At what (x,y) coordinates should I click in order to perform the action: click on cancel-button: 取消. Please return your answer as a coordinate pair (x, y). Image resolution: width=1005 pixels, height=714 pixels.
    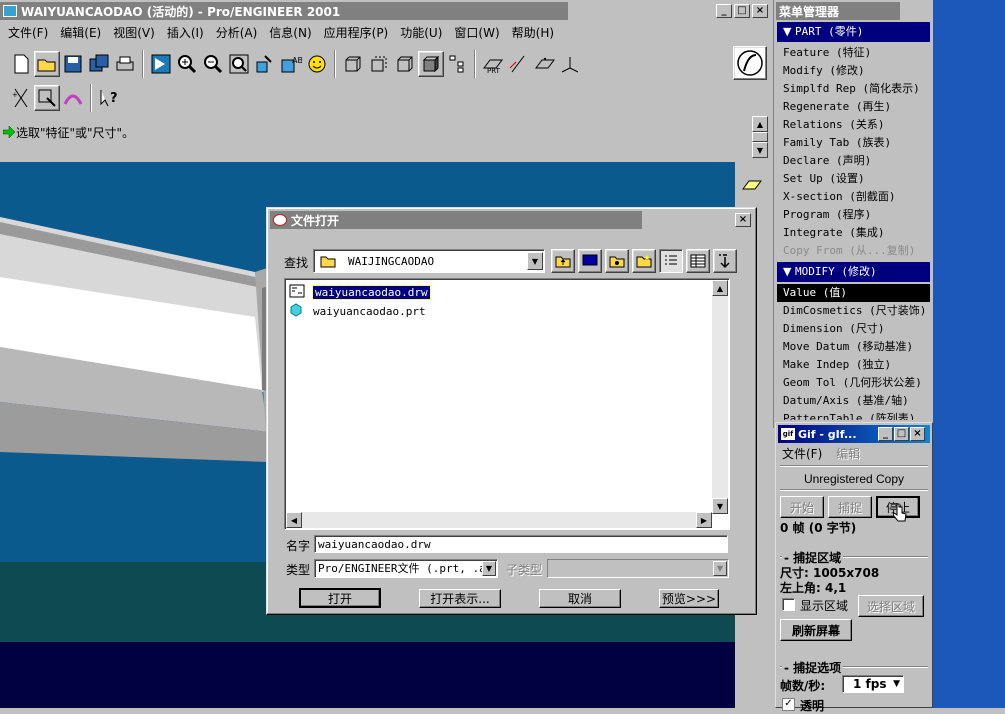
    Looking at the image, I should click on (580, 598).